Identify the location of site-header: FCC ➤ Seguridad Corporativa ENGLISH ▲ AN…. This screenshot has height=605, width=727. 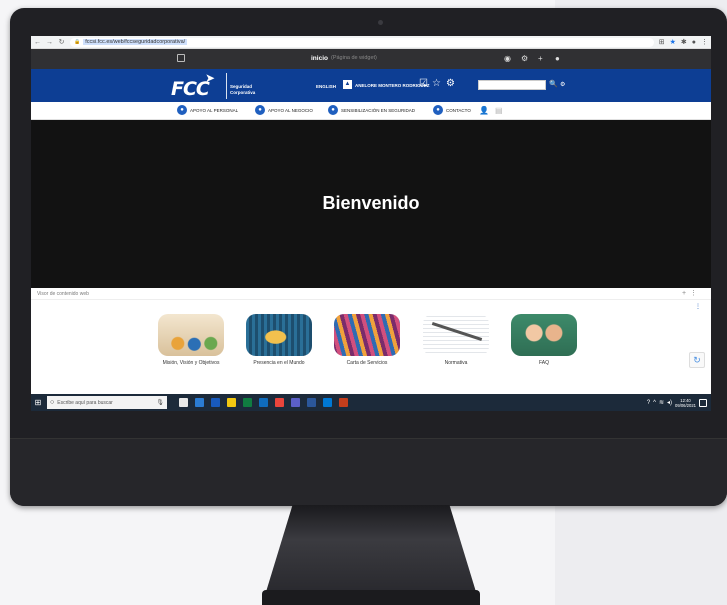
(371, 85).